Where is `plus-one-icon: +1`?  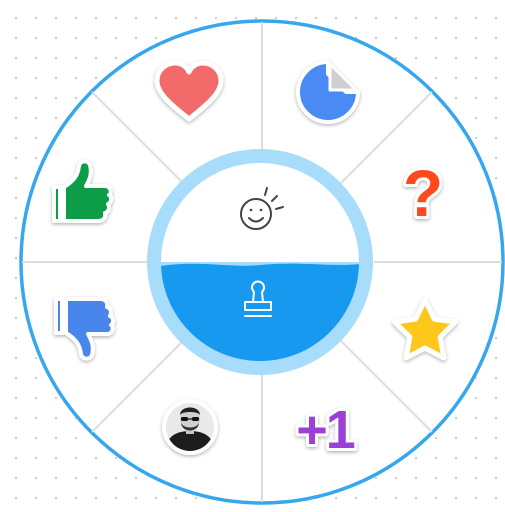 plus-one-icon: +1 is located at coordinates (325, 430).